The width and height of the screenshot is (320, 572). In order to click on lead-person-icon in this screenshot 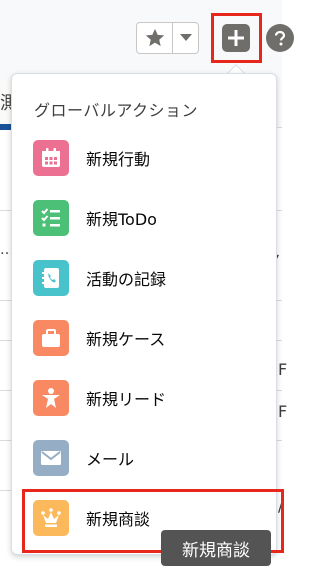, I will do `click(51, 398)`.